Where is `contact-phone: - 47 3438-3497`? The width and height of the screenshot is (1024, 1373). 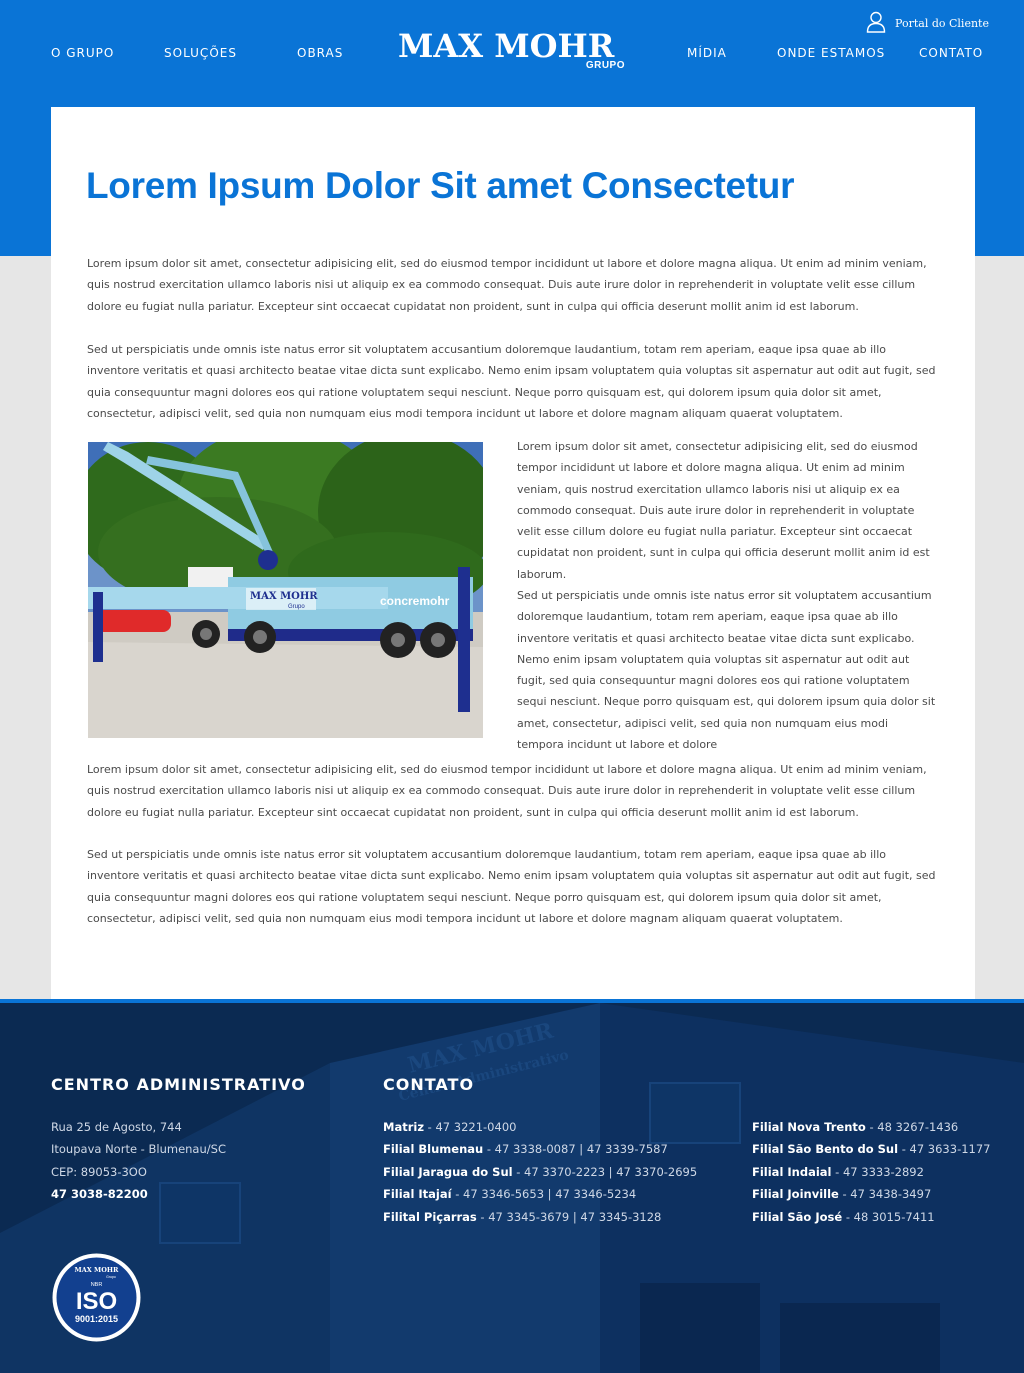 contact-phone: - 47 3438-3497 is located at coordinates (885, 1194).